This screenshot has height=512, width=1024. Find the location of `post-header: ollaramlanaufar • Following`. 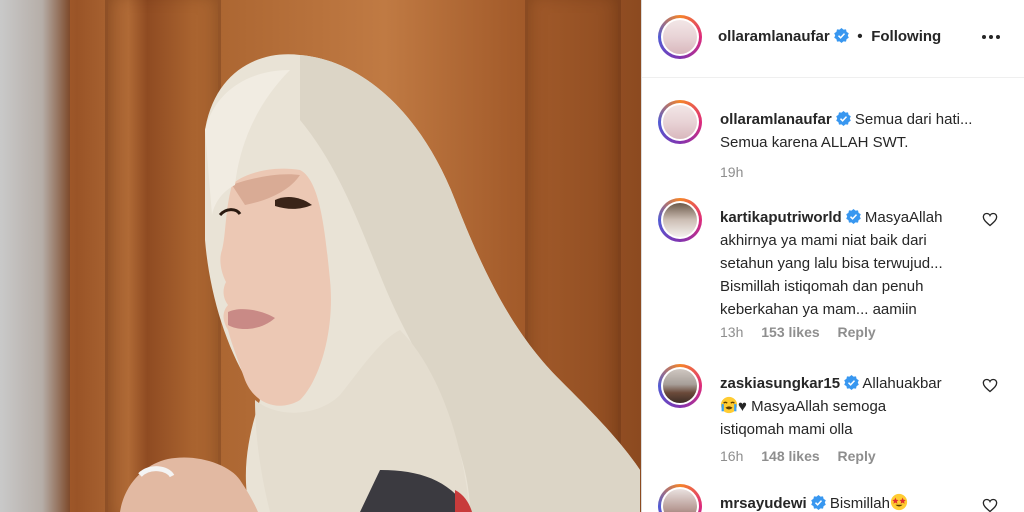

post-header: ollaramlanaufar • Following is located at coordinates (833, 39).